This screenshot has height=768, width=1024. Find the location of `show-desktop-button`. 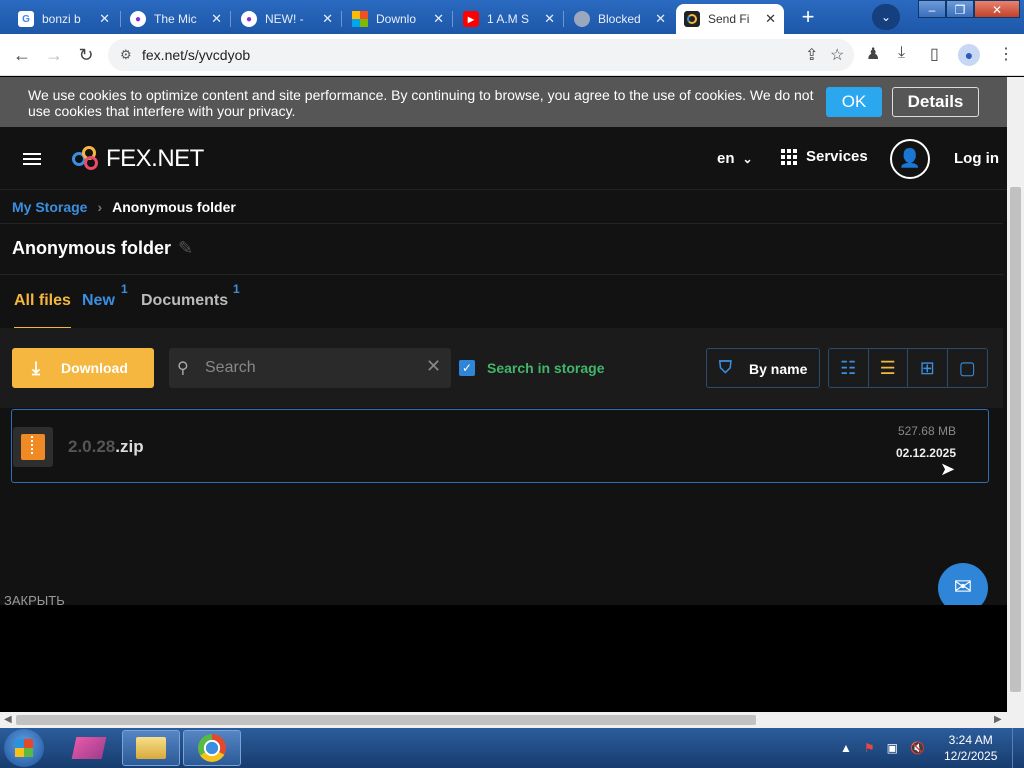

show-desktop-button is located at coordinates (1018, 748).